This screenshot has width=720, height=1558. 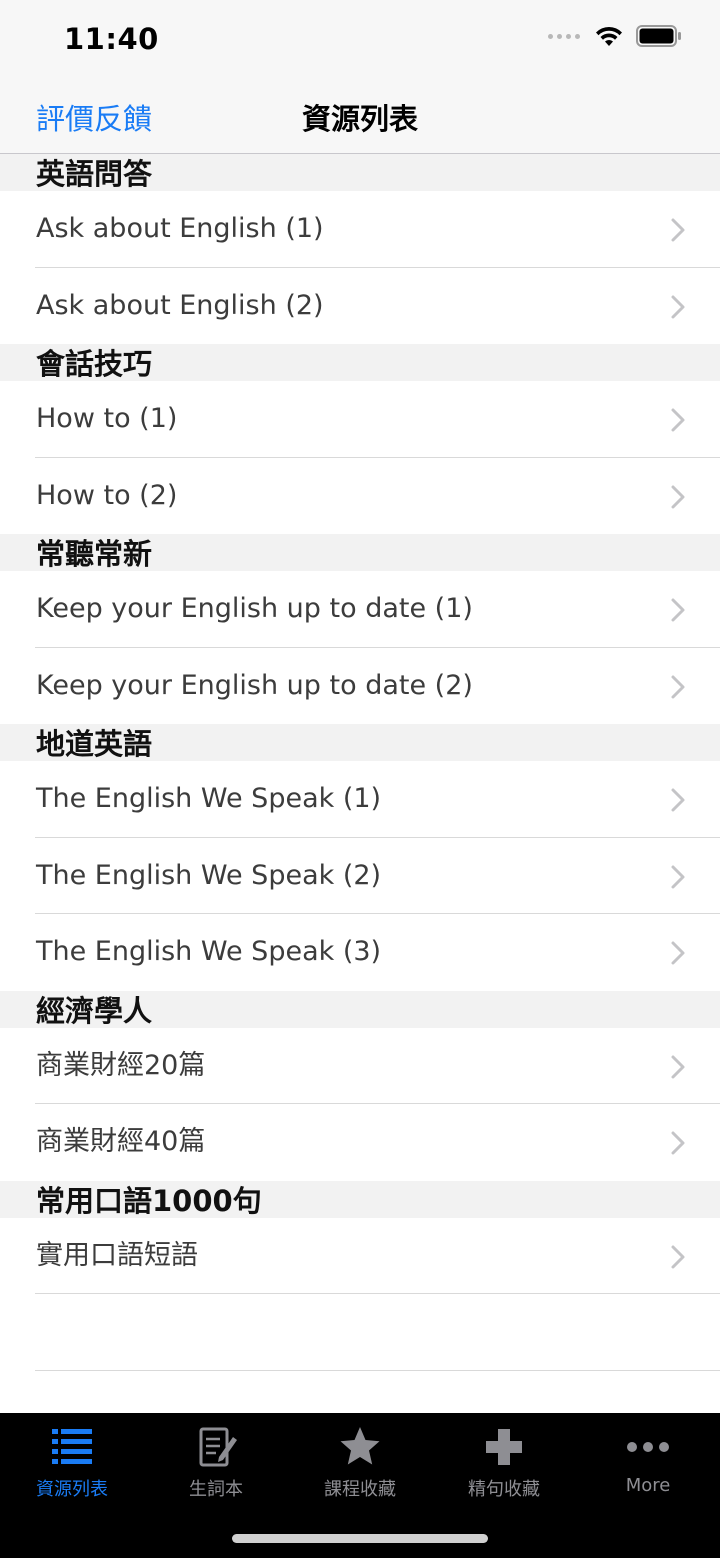 What do you see at coordinates (360, 419) in the screenshot?
I see `list-item: How to (1)` at bounding box center [360, 419].